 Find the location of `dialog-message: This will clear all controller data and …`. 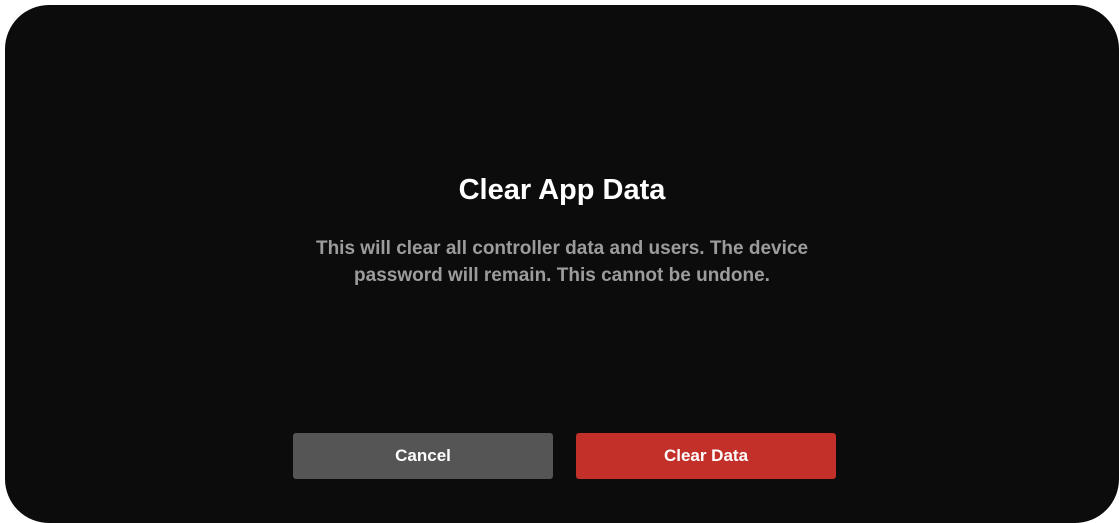

dialog-message: This will clear all controller data and … is located at coordinates (562, 262).